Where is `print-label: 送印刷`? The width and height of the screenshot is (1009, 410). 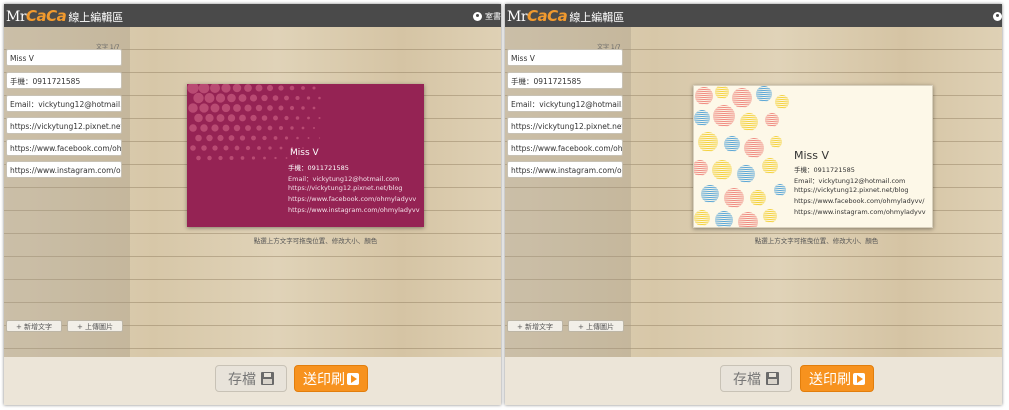 print-label: 送印刷 is located at coordinates (324, 379).